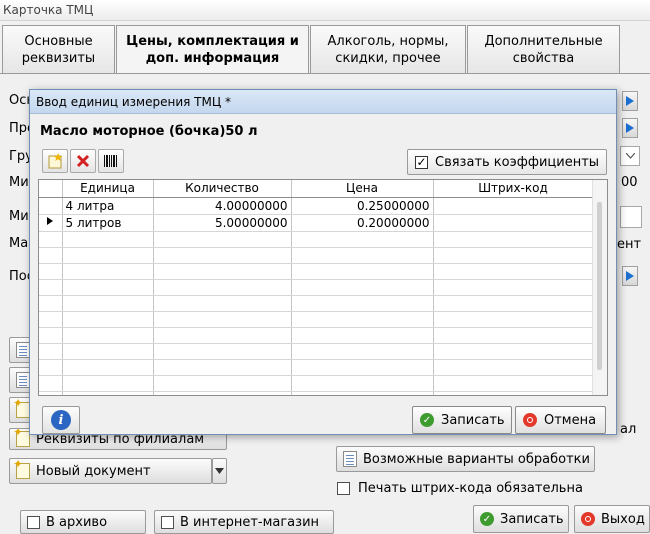 The height and width of the screenshot is (534, 650). What do you see at coordinates (629, 182) in the screenshot?
I see `bg-value-fragment: 00` at bounding box center [629, 182].